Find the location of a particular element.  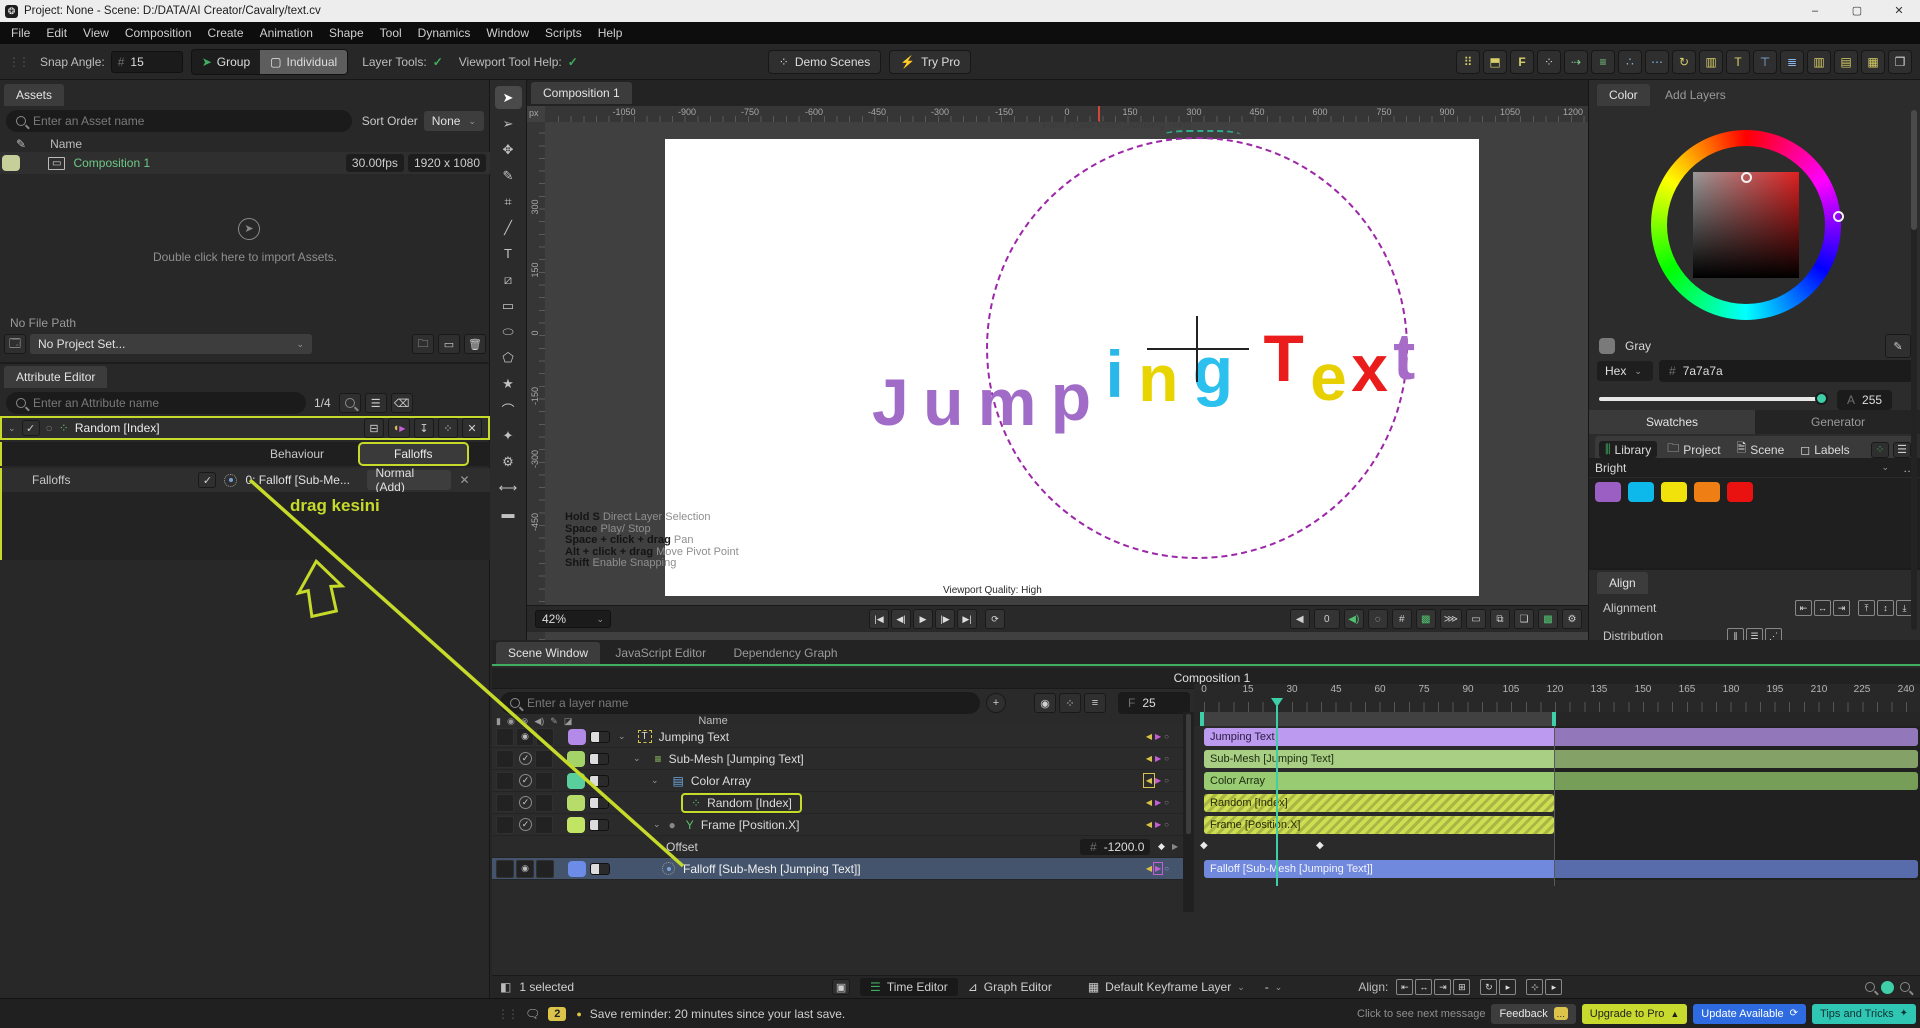

zoom-in-icon is located at coordinates (1905, 987).